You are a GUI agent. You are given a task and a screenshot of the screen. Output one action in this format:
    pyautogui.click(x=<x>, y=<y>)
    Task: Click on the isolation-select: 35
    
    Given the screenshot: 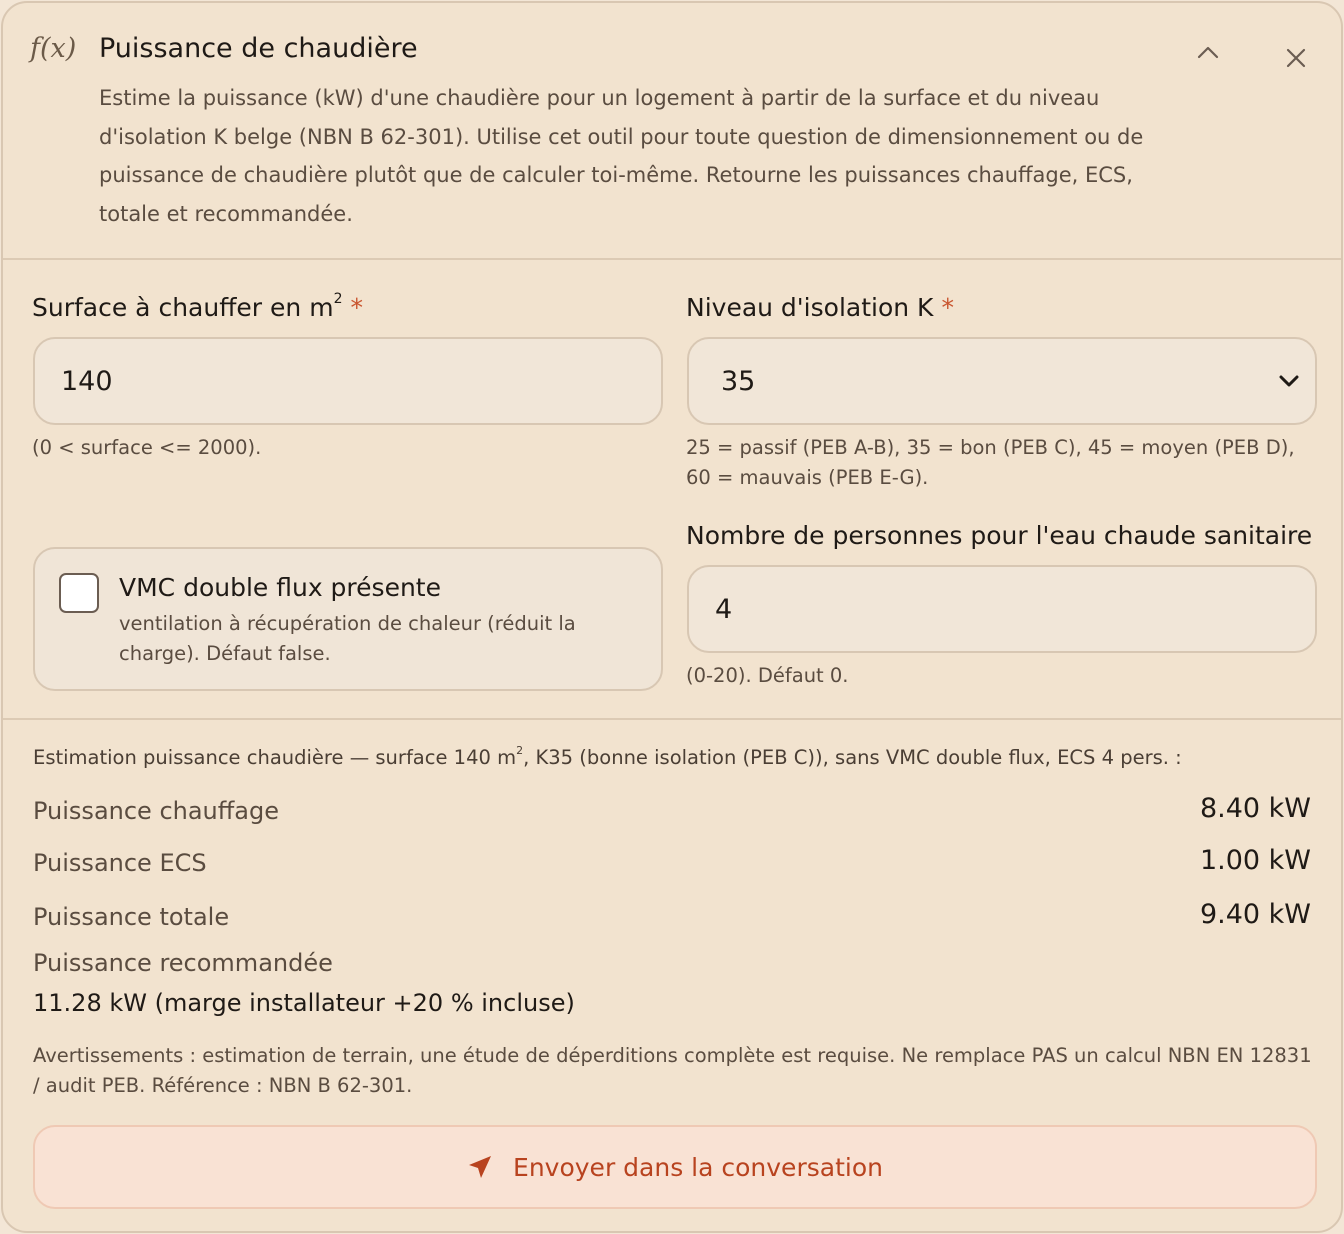 What is the action you would take?
    pyautogui.click(x=1002, y=381)
    